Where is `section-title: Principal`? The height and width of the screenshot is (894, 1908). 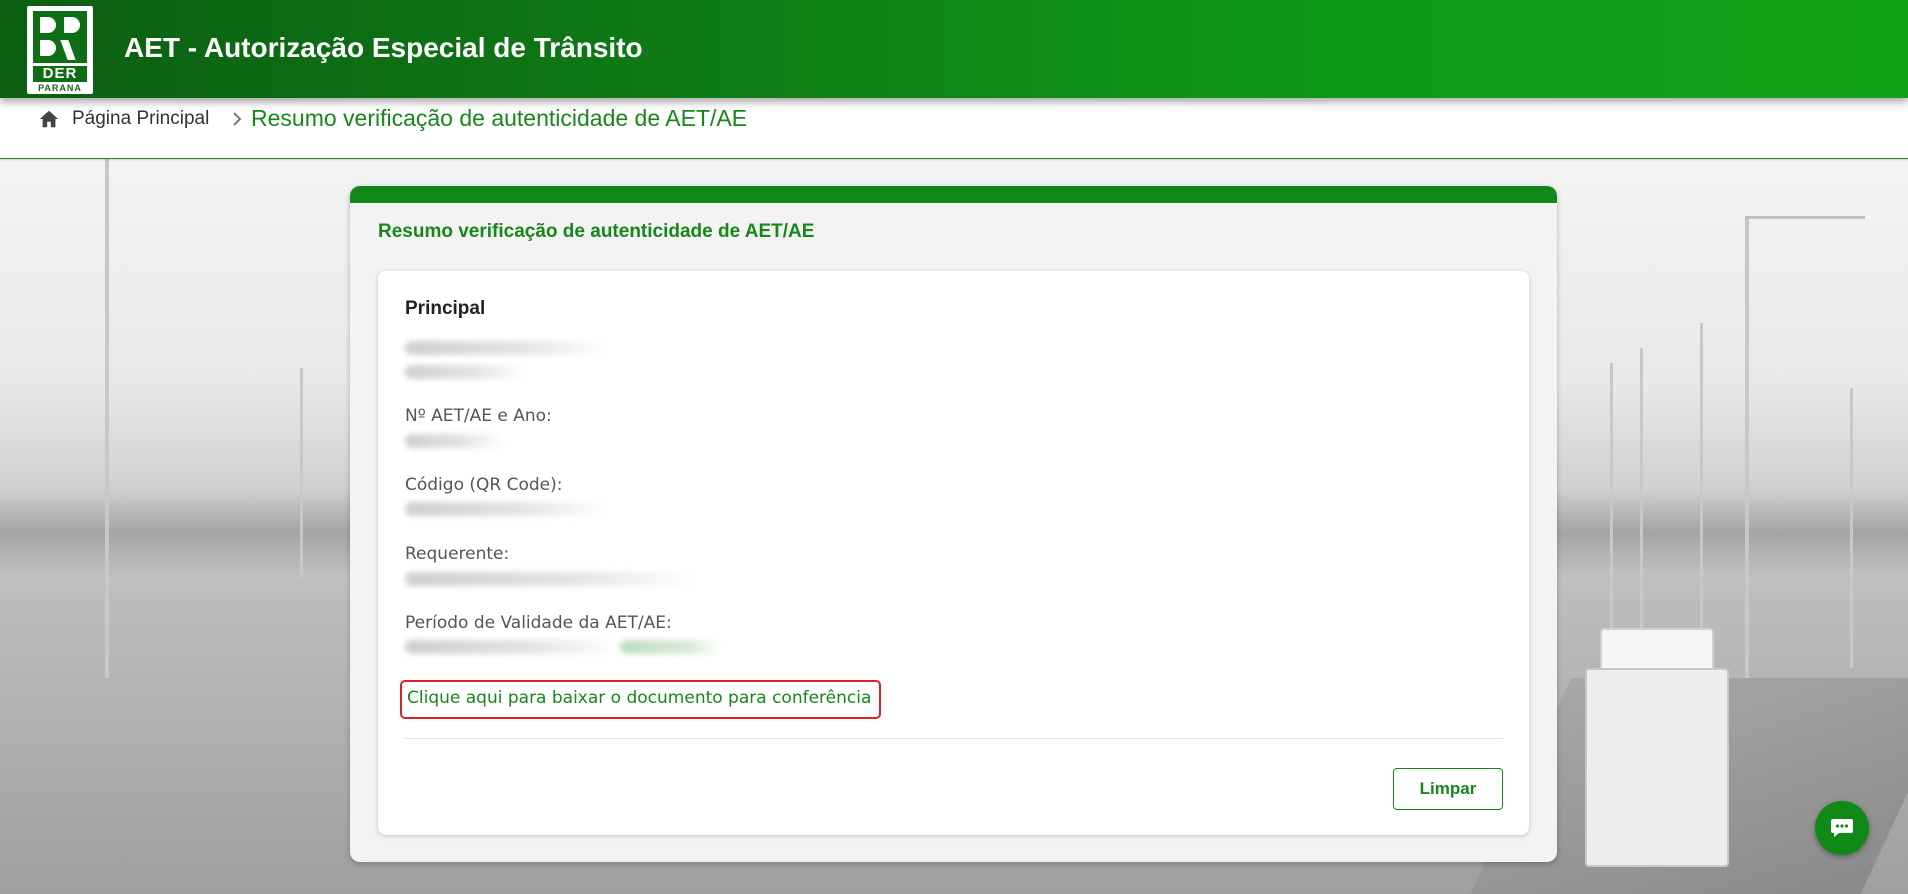
section-title: Principal is located at coordinates (445, 308).